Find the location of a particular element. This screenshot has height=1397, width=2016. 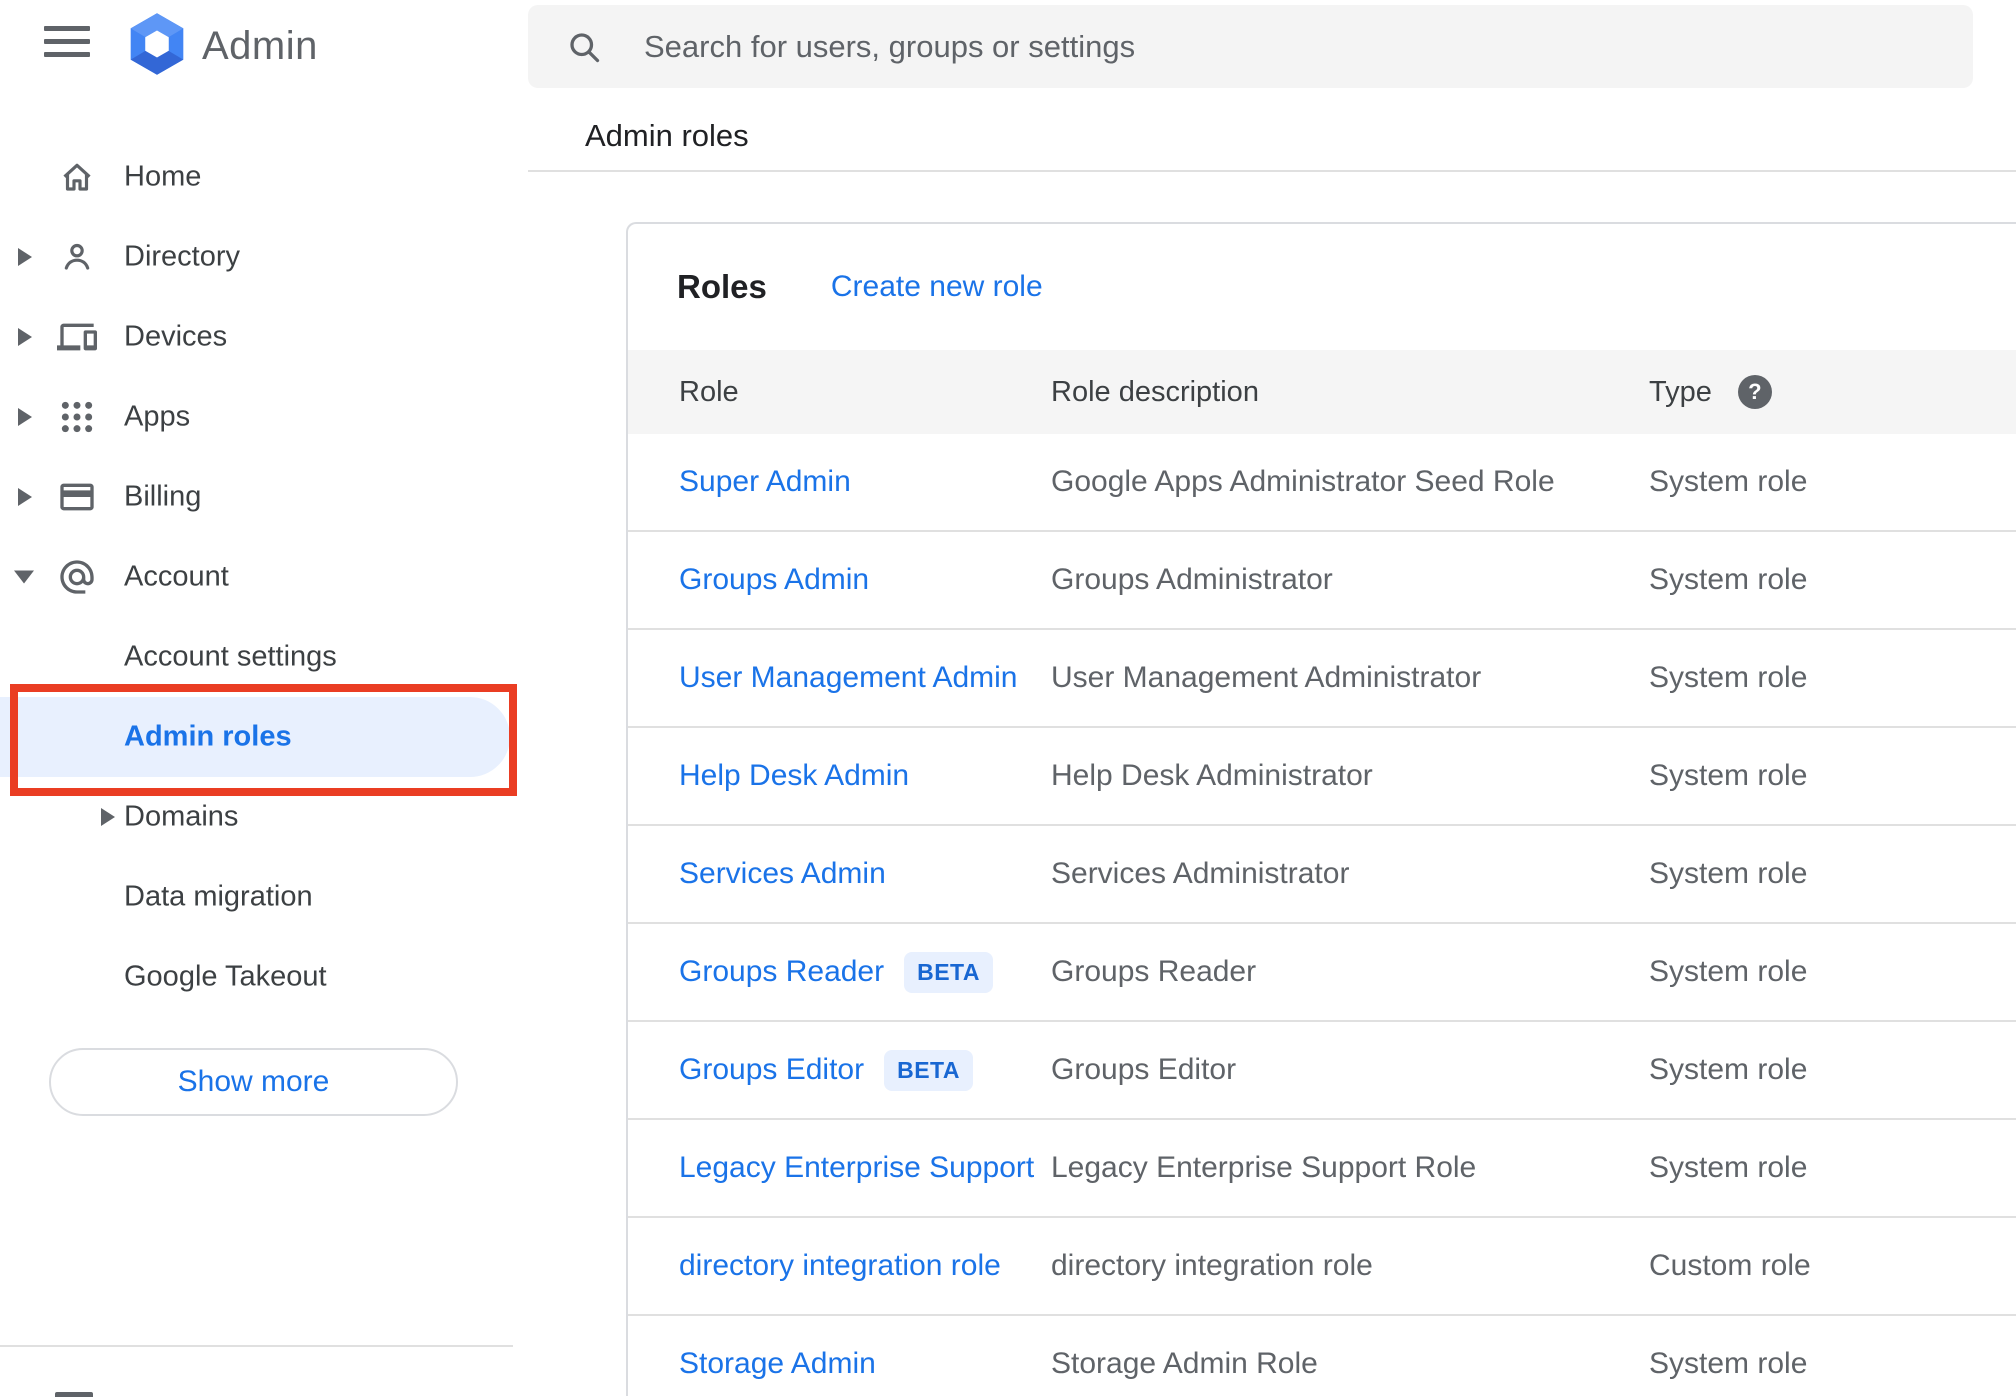

sidebar-item-label: Google Takeout is located at coordinates (225, 976).